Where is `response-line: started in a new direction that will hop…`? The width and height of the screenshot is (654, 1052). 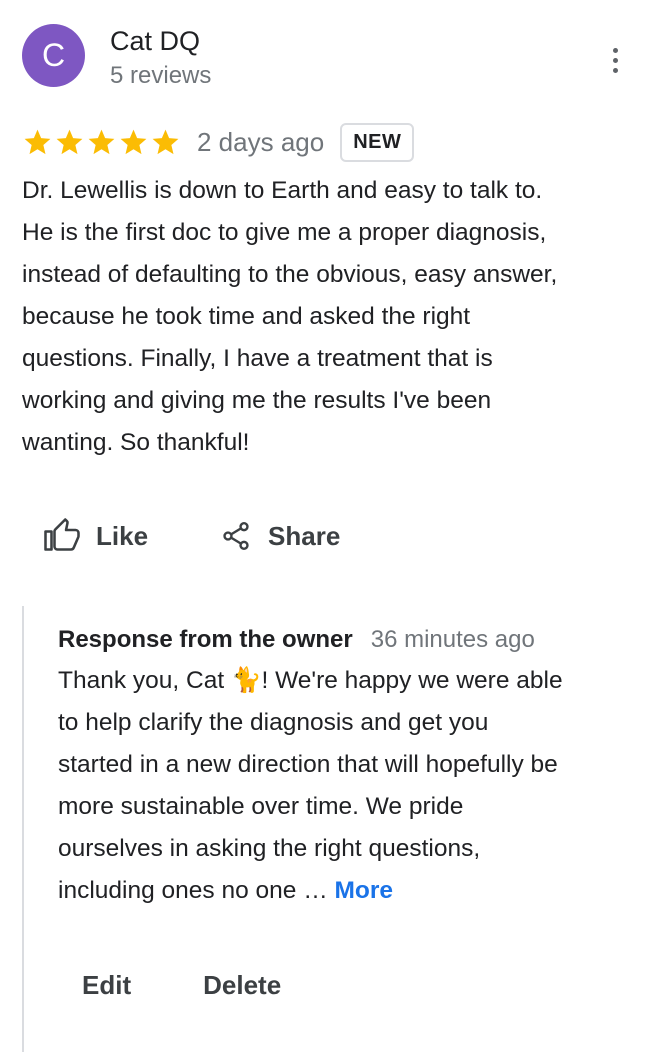
response-line: started in a new direction that will hop… is located at coordinates (308, 764).